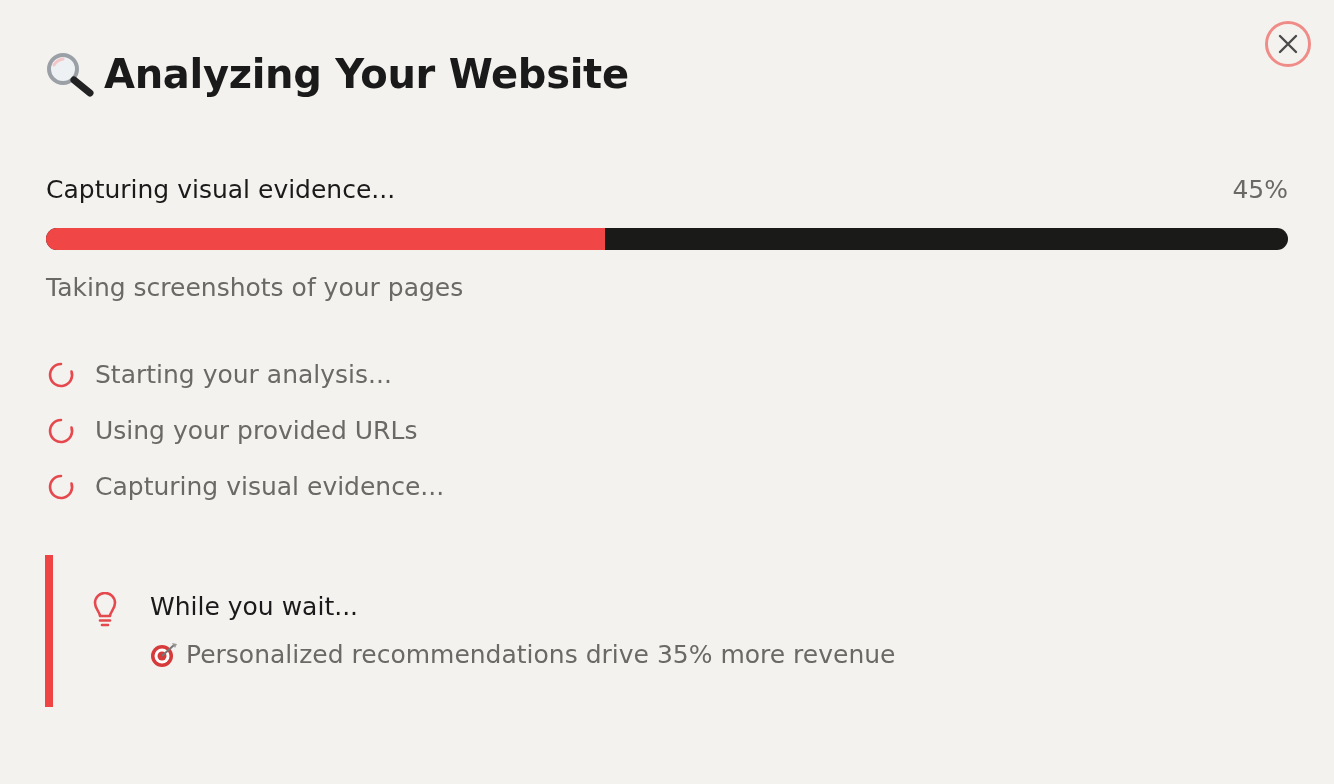 Image resolution: width=1334 pixels, height=784 pixels. What do you see at coordinates (164, 655) in the screenshot?
I see `dart-target-icon` at bounding box center [164, 655].